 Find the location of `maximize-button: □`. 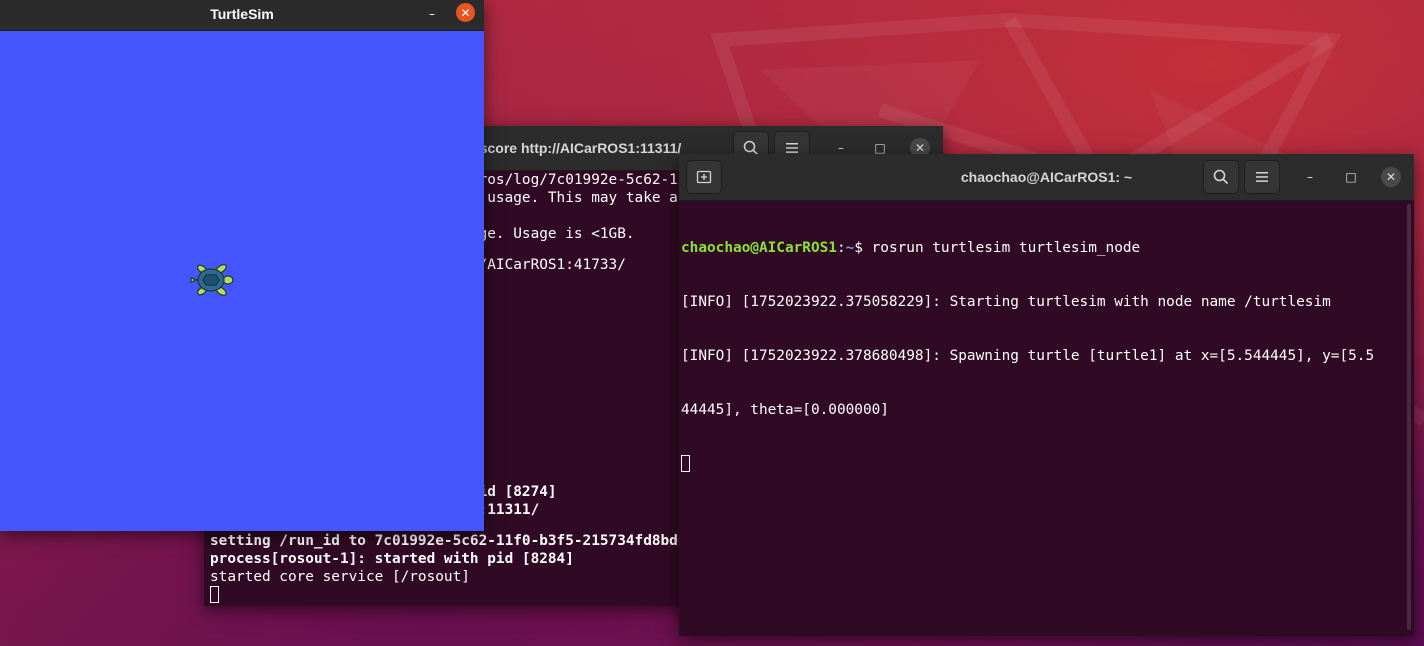

maximize-button: □ is located at coordinates (1351, 177).